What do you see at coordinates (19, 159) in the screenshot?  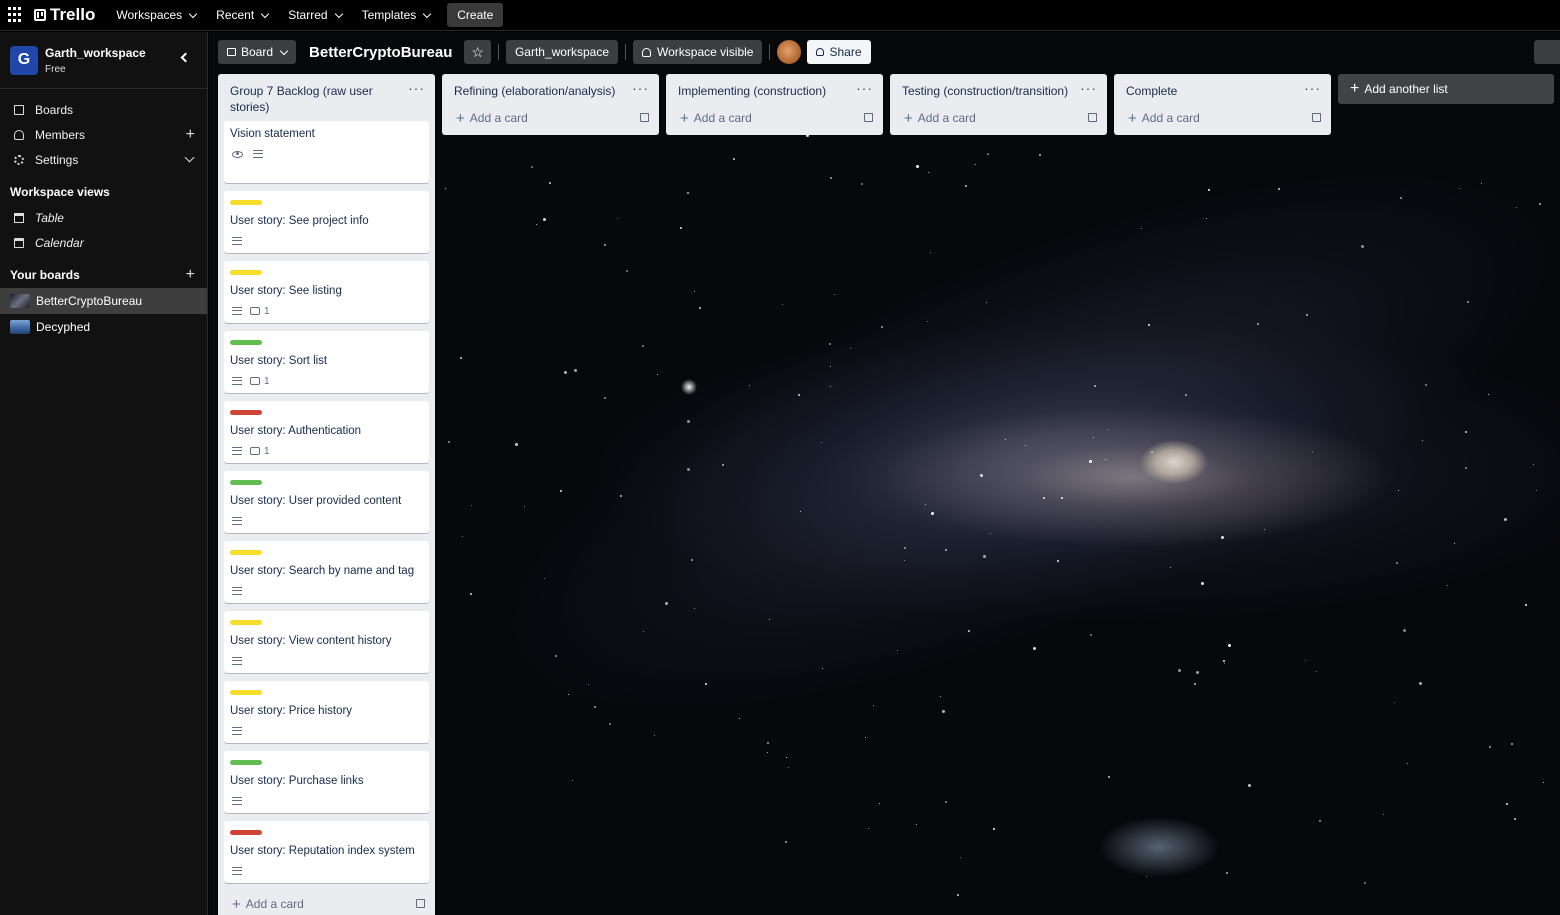 I see `gear-icon` at bounding box center [19, 159].